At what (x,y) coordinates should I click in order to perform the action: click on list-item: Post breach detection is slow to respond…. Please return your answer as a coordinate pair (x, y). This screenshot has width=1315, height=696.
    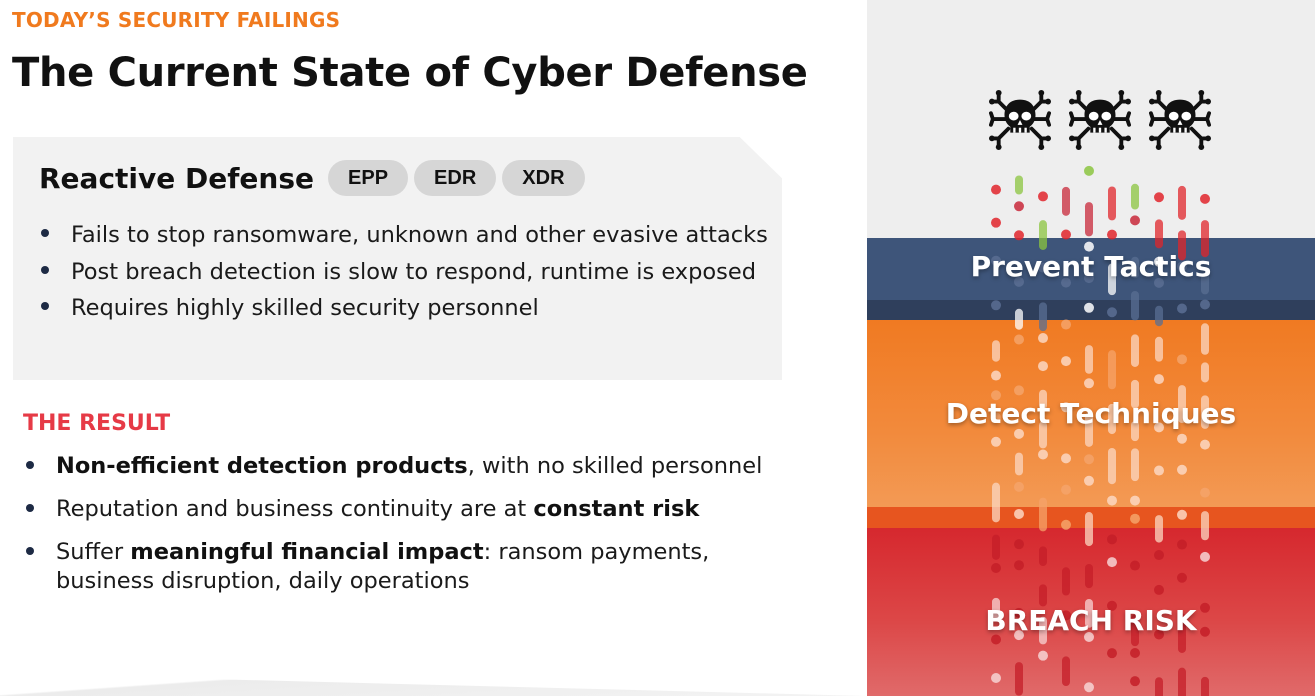
    Looking at the image, I should click on (409, 272).